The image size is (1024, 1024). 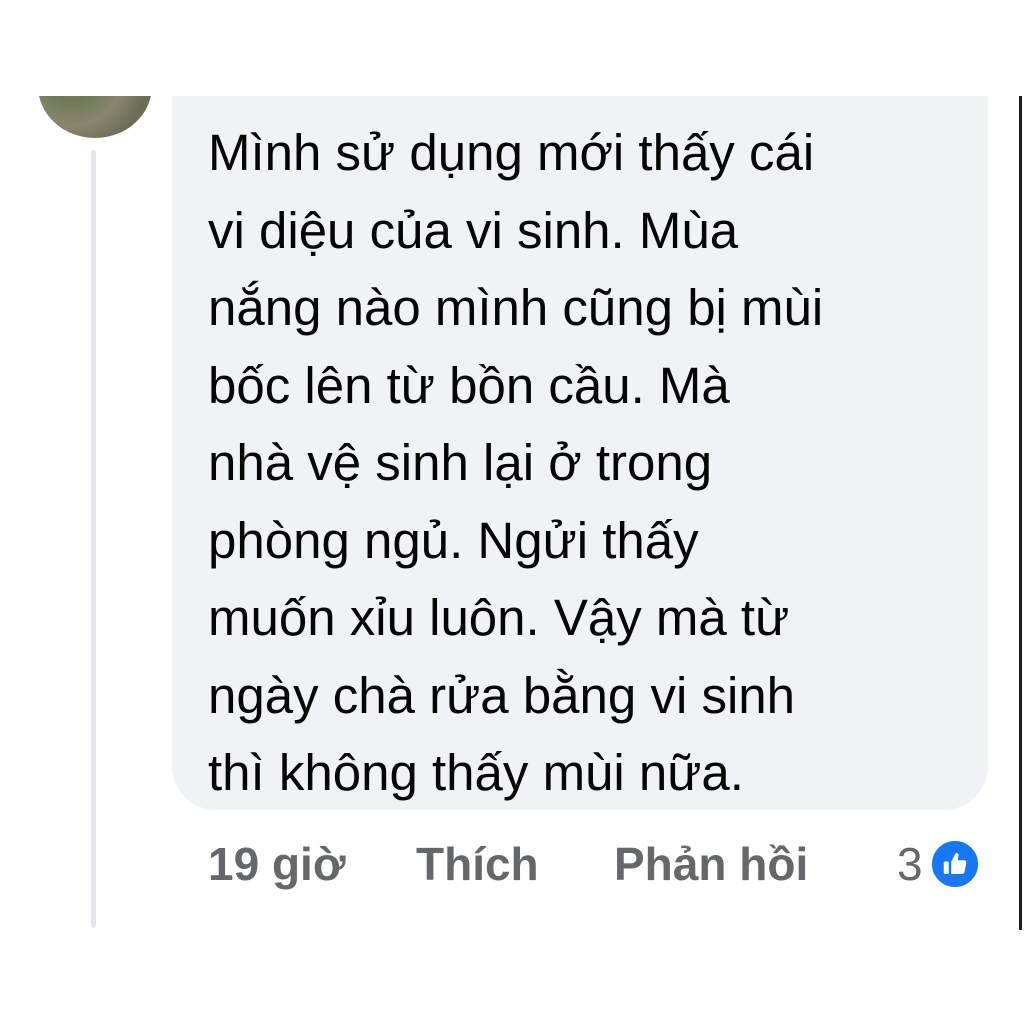 What do you see at coordinates (499, 617) in the screenshot?
I see `comment-line: muốn xỉu luôn. Vậy mà từ` at bounding box center [499, 617].